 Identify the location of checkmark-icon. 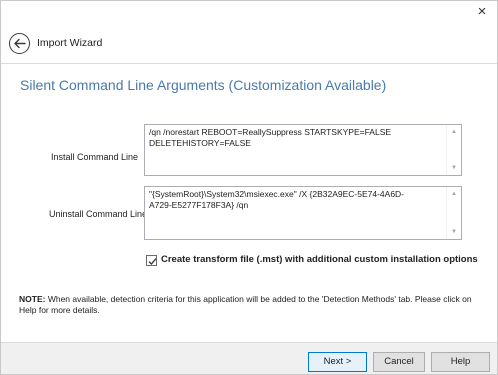
(152, 261).